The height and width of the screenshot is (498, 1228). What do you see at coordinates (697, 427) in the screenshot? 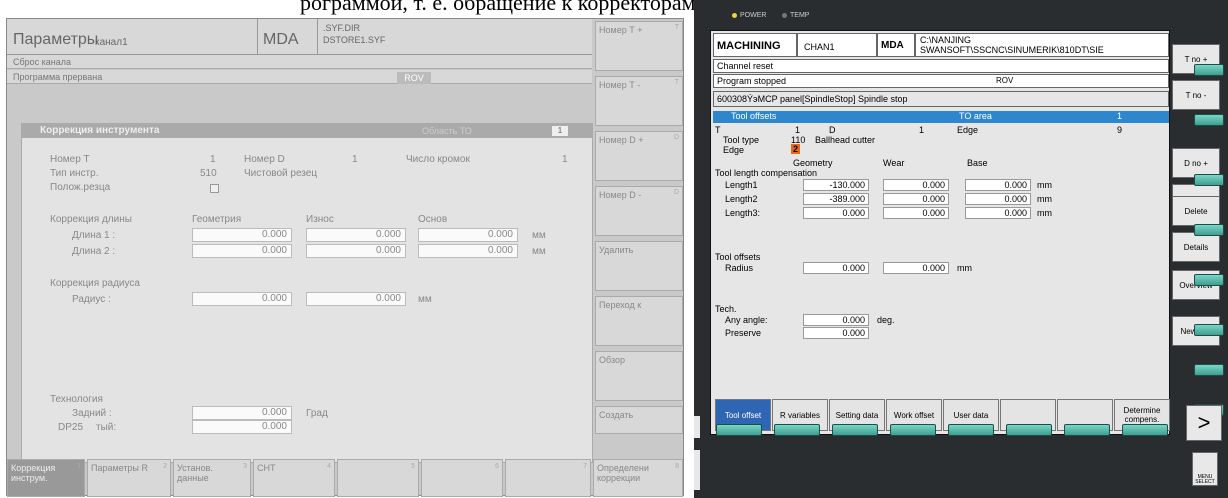
I see `left-edge-button` at bounding box center [697, 427].